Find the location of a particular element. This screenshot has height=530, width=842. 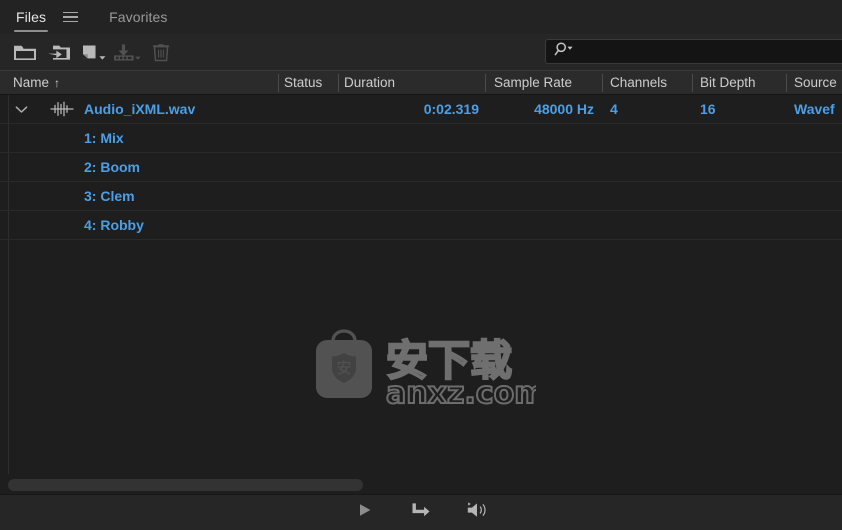

speaker-auto-play-icon is located at coordinates (477, 512).